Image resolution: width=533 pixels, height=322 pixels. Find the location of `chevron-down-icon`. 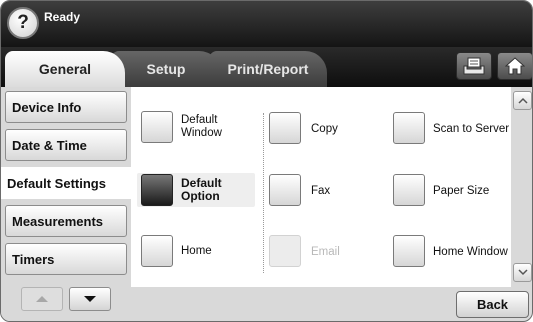

chevron-down-icon is located at coordinates (522, 272).